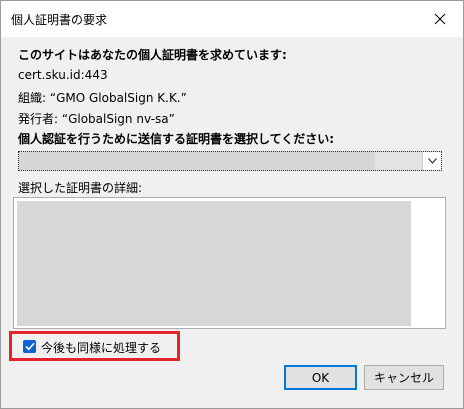 The width and height of the screenshot is (464, 409). I want to click on close-button, so click(440, 19).